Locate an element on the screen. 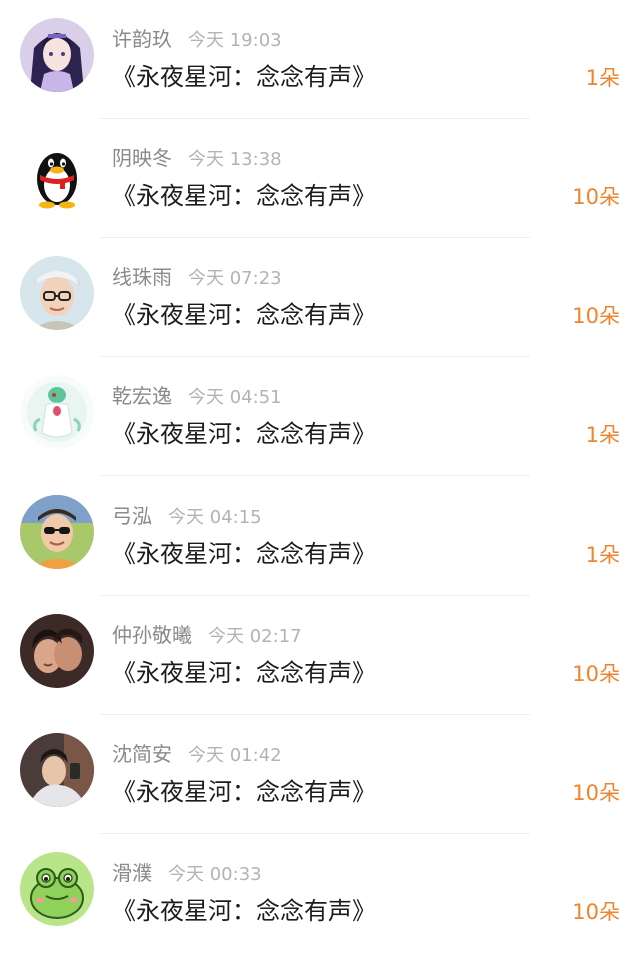  user-name: 仲孙敬曦 is located at coordinates (152, 635).